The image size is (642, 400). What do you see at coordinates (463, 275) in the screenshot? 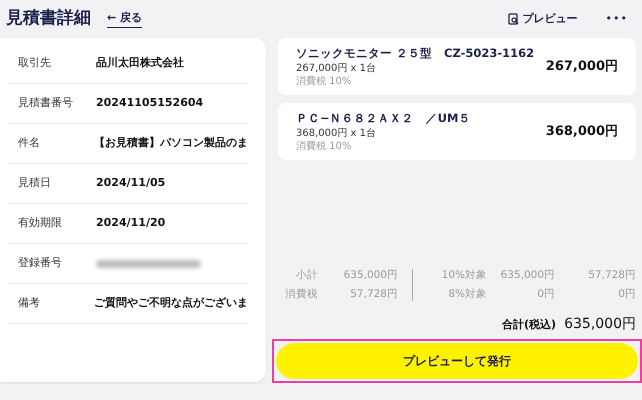
I see `tax-class-label: 10%対象` at bounding box center [463, 275].